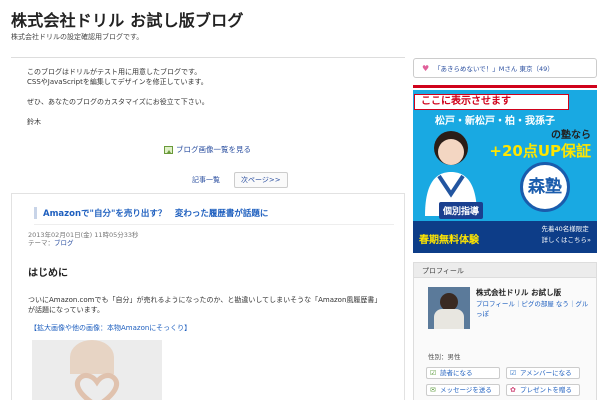  What do you see at coordinates (433, 373) in the screenshot?
I see `reader-icon: ☑` at bounding box center [433, 373].